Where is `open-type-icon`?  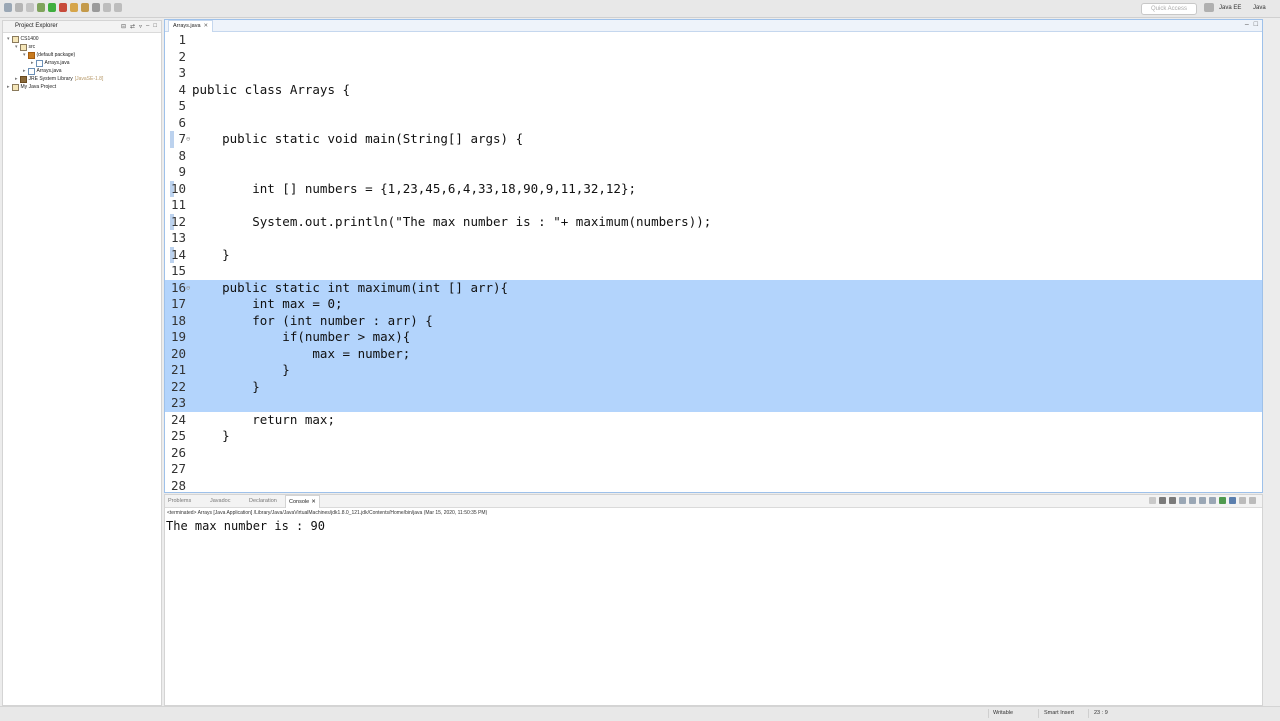
open-type-icon is located at coordinates (85, 7).